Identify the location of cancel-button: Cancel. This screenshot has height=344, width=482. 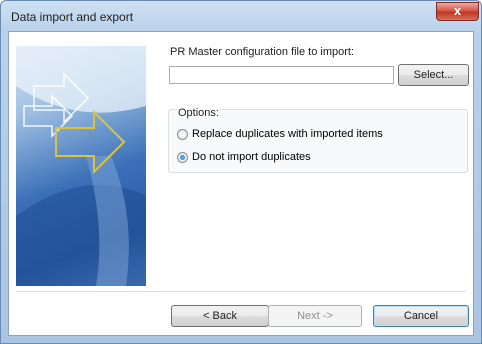
(421, 316).